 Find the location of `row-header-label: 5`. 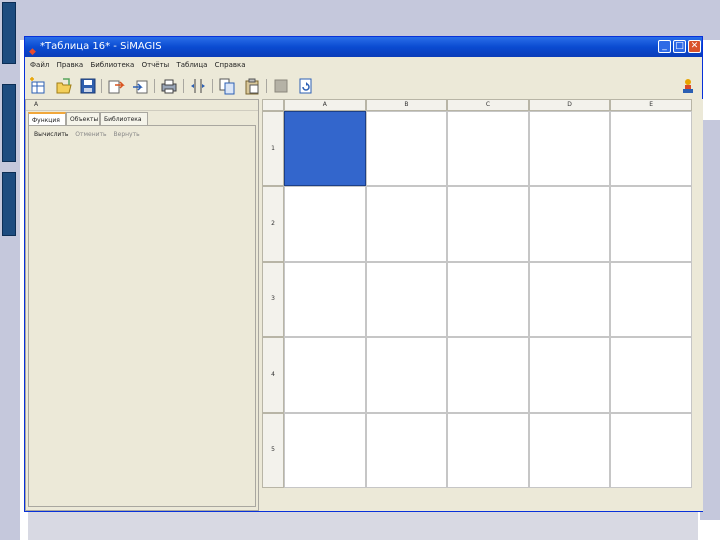

row-header-label: 5 is located at coordinates (273, 450).